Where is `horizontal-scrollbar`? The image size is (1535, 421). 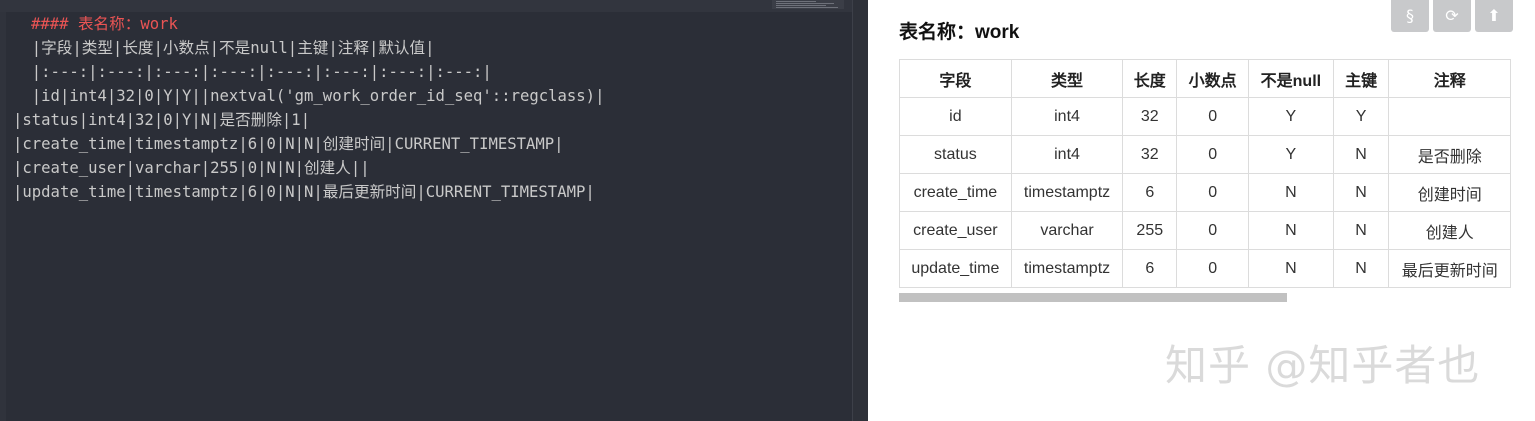 horizontal-scrollbar is located at coordinates (1093, 297).